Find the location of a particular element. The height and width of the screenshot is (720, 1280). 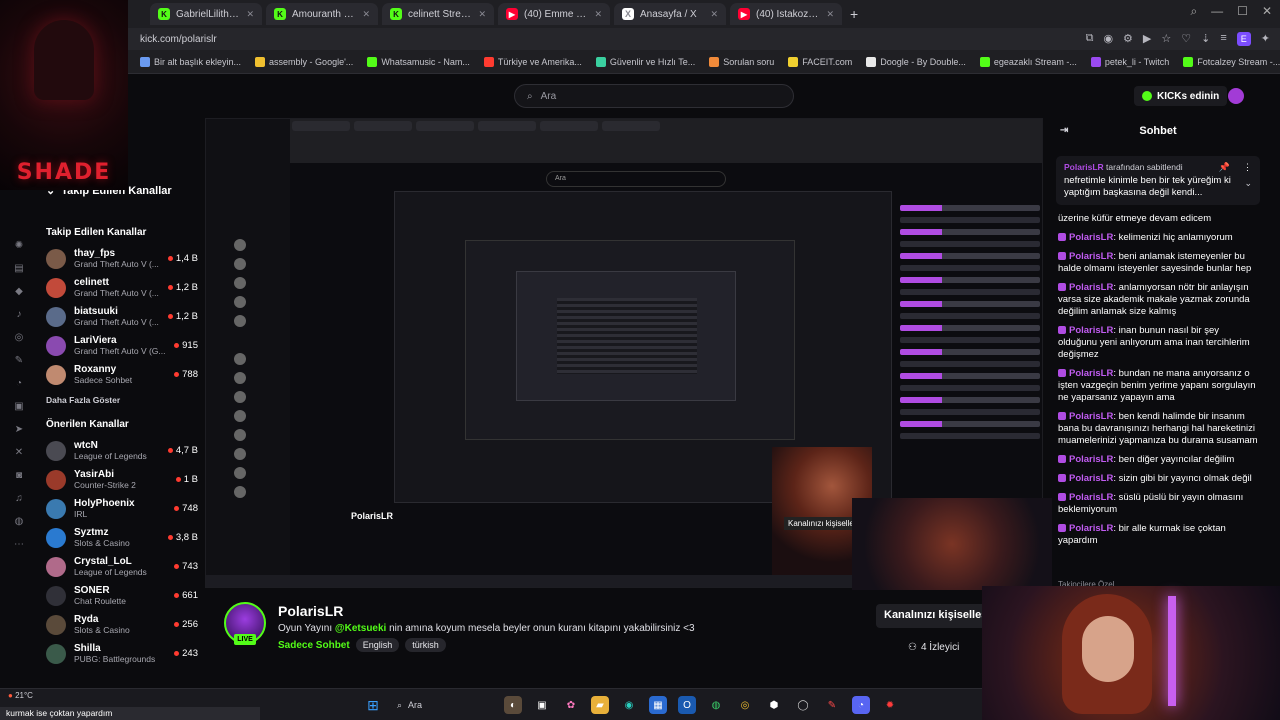

chat-message: PolarisLR: ben diğer yayıncılar değilim is located at coordinates (1159, 460).